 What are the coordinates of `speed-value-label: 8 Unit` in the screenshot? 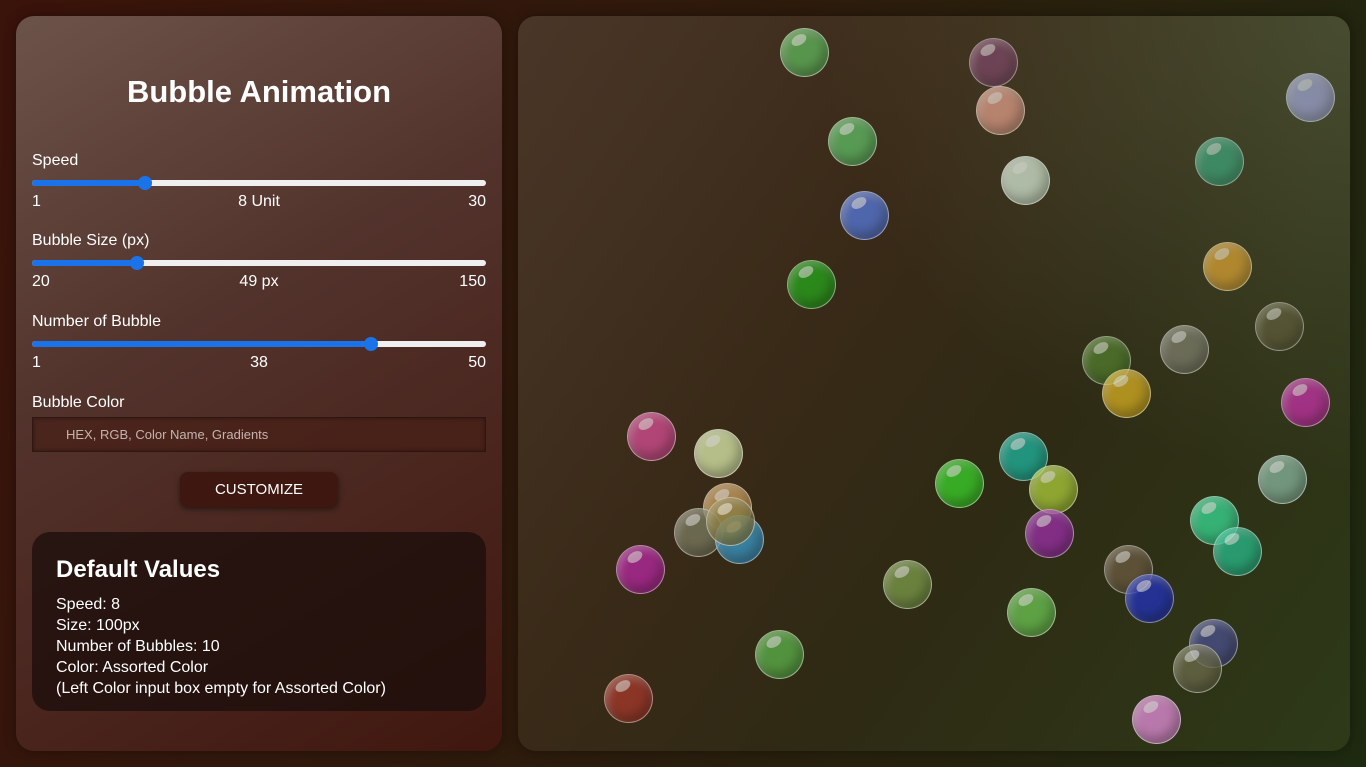 It's located at (259, 201).